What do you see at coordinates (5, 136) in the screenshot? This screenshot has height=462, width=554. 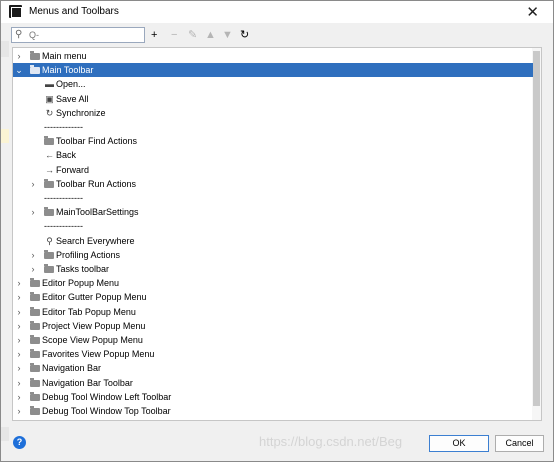 I see `background-window-edge` at bounding box center [5, 136].